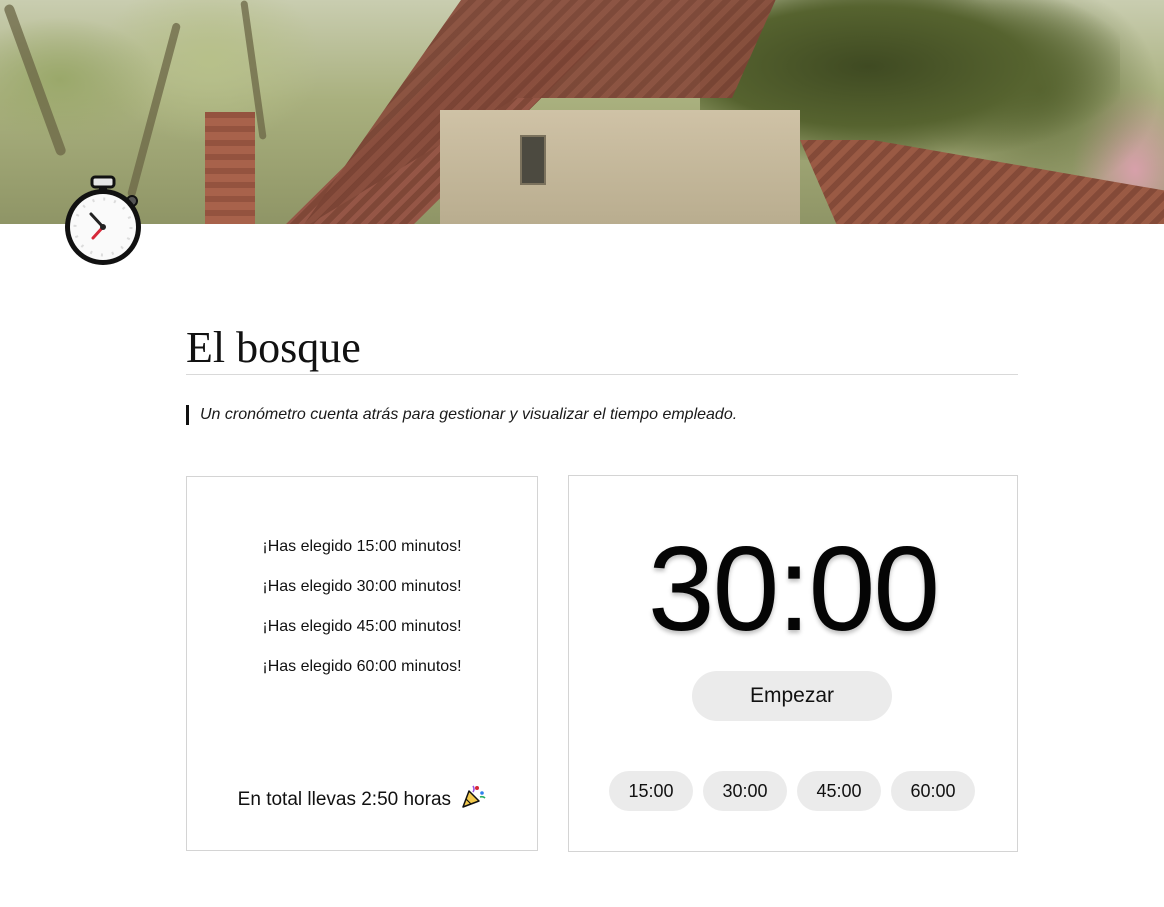 The width and height of the screenshot is (1164, 907). Describe the element at coordinates (933, 791) in the screenshot. I see `preset-60-button: 60:00` at that location.